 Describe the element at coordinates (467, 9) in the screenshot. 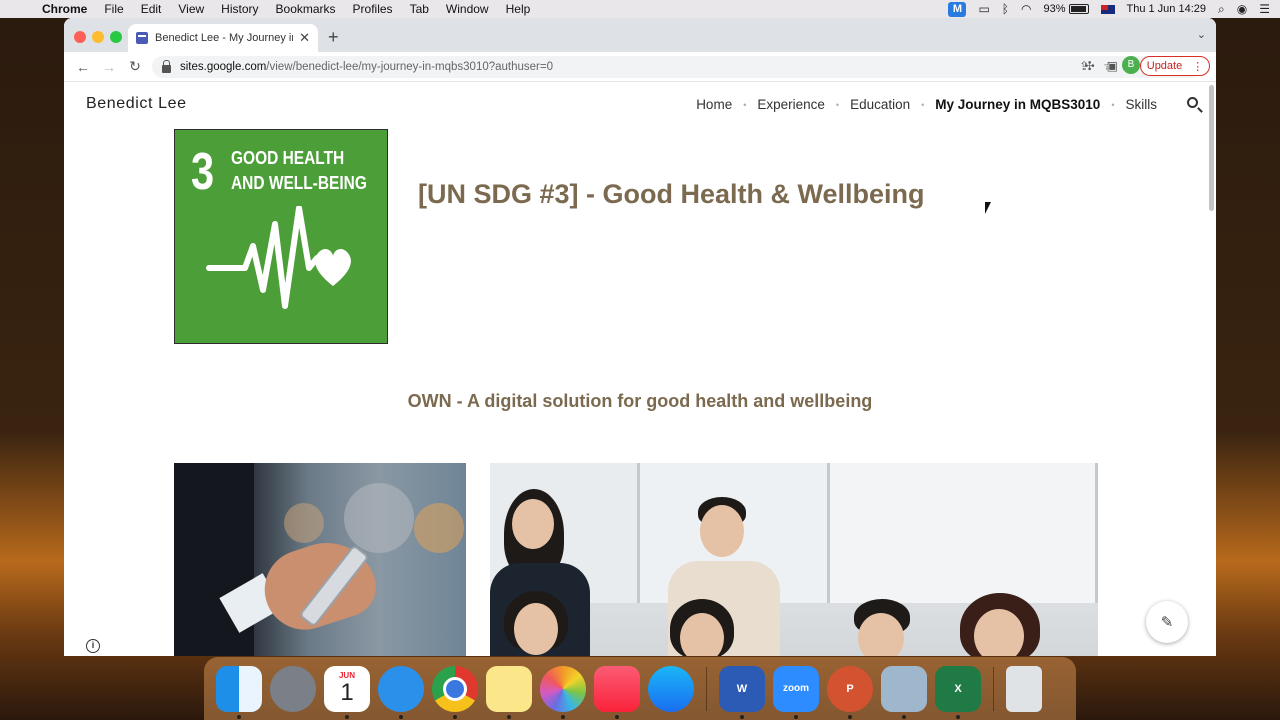

I see `menu-window: Window` at that location.